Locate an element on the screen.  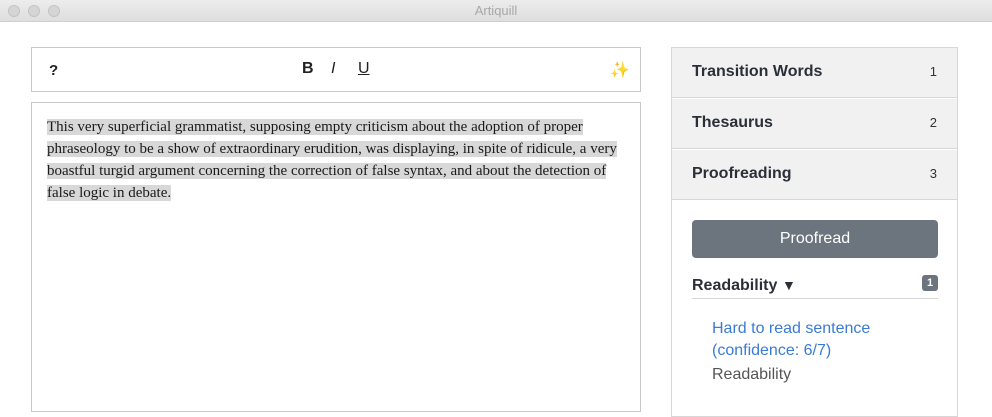
window-title: Artiquill is located at coordinates (496, 10).